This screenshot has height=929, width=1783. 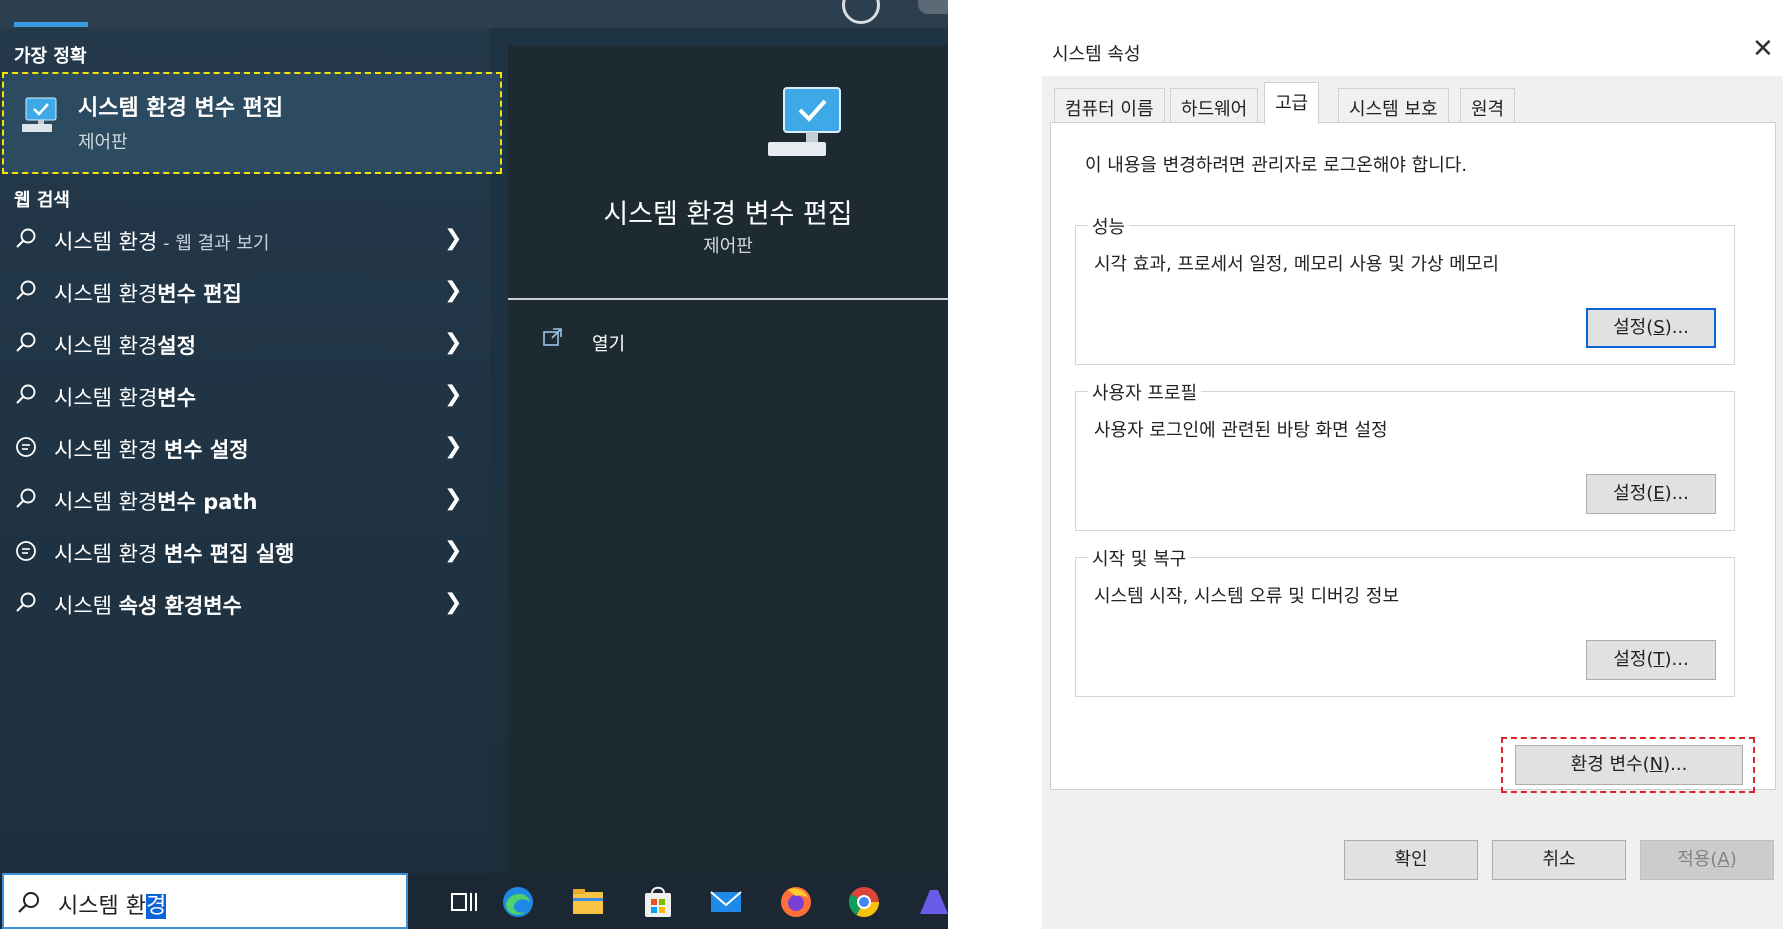 I want to click on apply-button: 적용(A), so click(x=1707, y=860).